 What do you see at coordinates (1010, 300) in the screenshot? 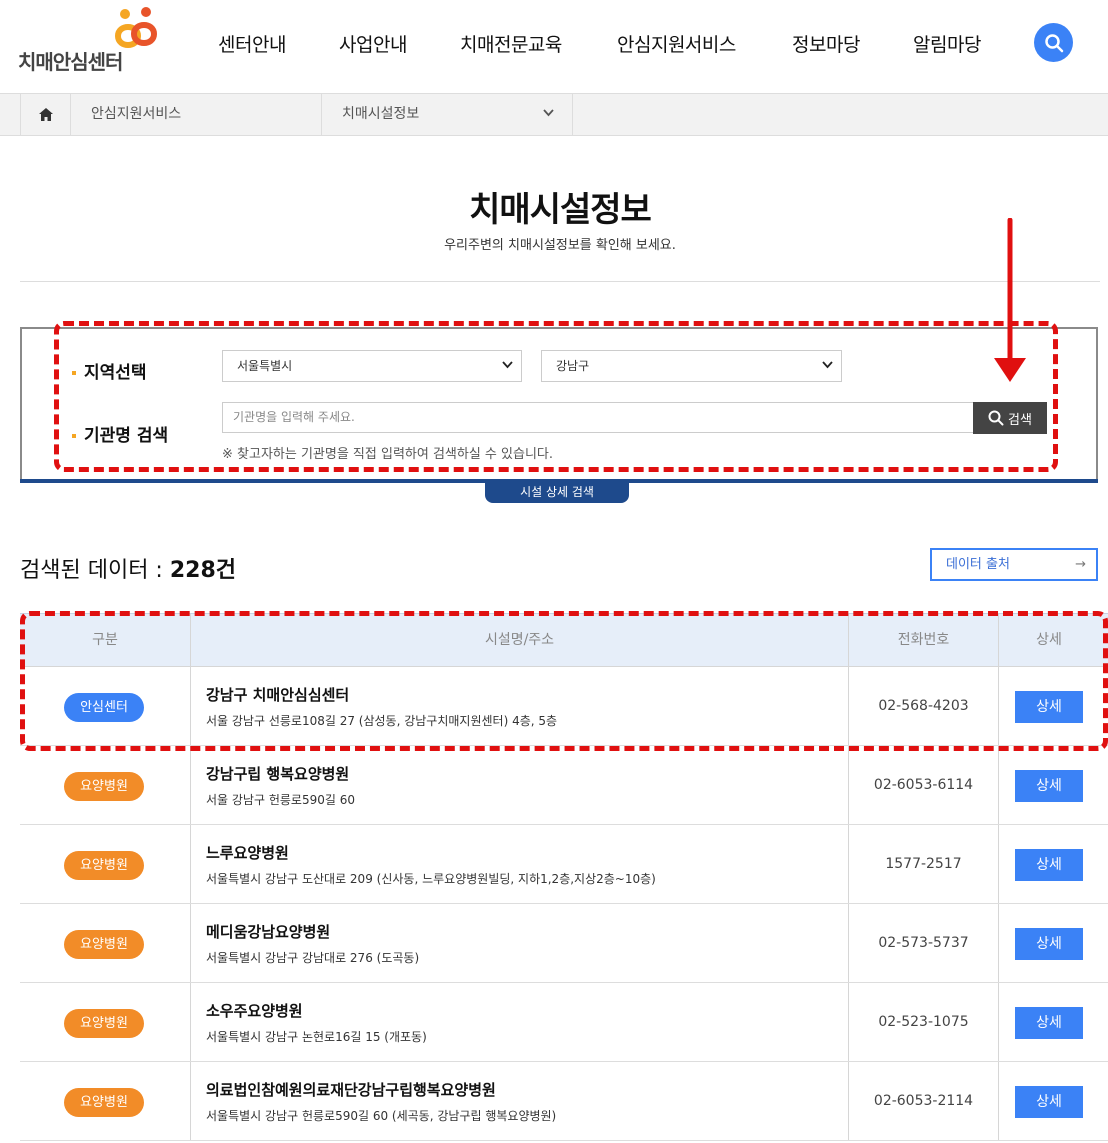
I see `annotation-arrow-icon` at bounding box center [1010, 300].